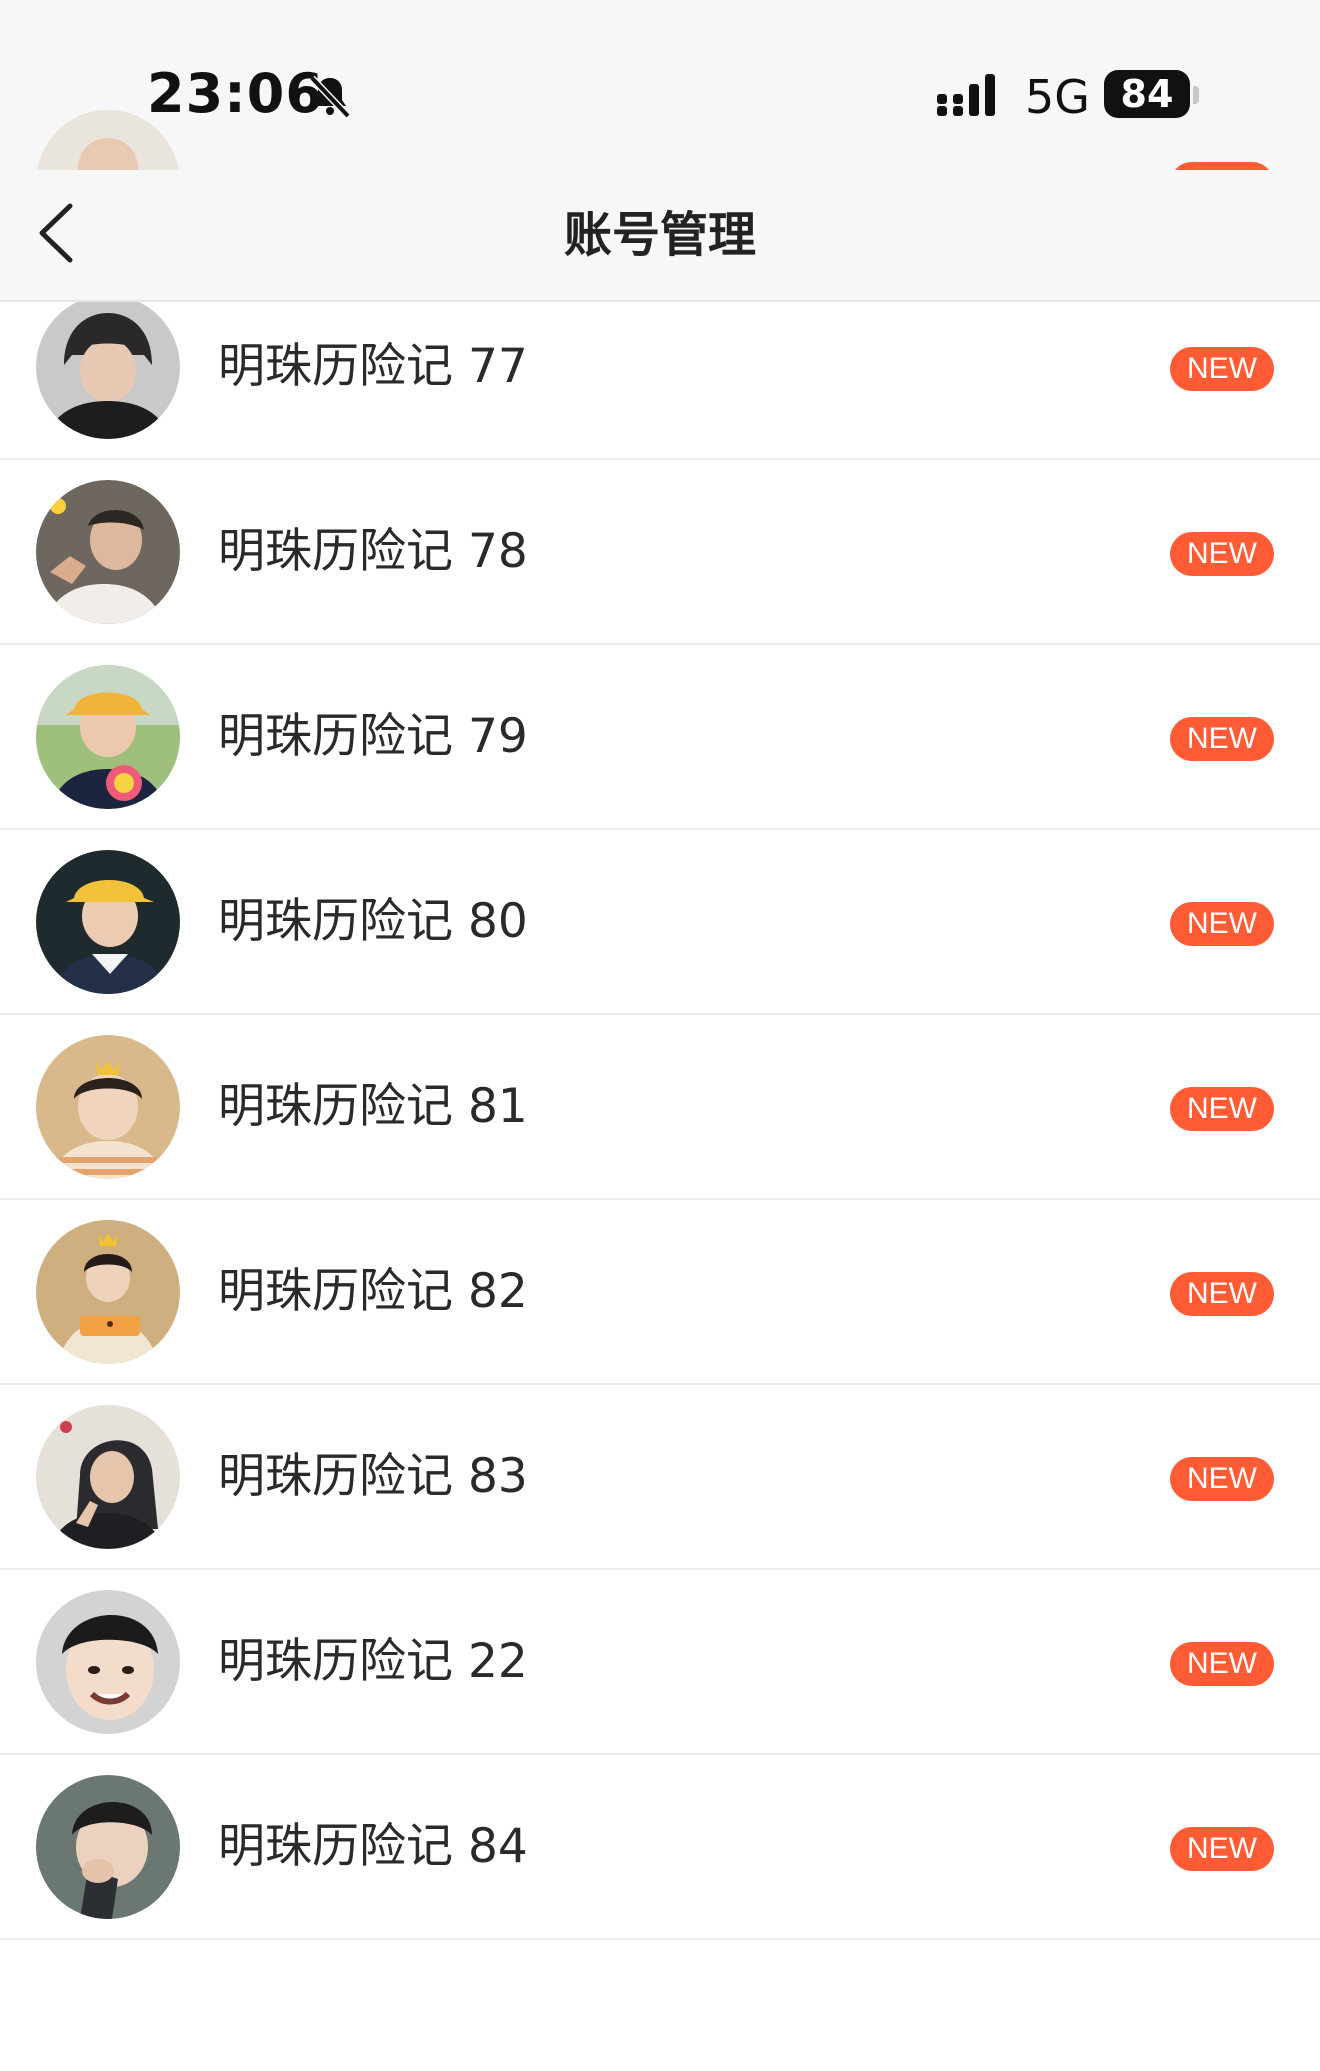  What do you see at coordinates (373, 1106) in the screenshot?
I see `account-name: 明珠历险记 81` at bounding box center [373, 1106].